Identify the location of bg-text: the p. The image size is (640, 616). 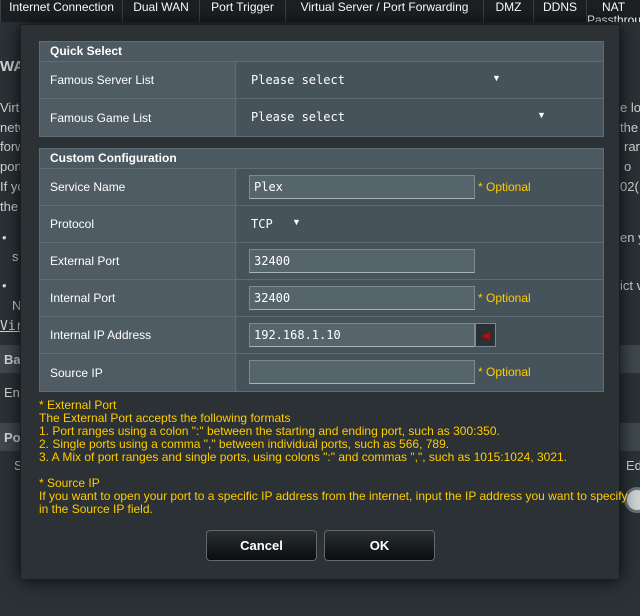
(630, 127).